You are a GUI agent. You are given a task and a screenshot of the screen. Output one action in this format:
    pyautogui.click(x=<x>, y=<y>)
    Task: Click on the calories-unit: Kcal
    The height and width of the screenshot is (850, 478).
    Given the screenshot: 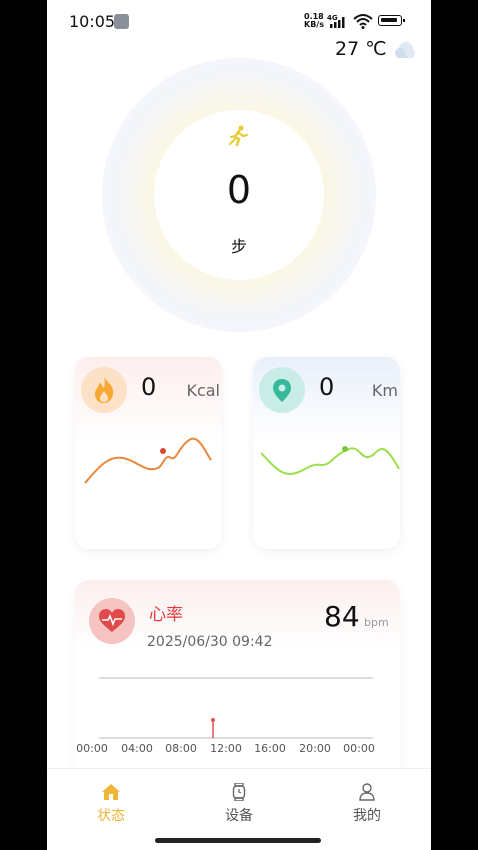 What is the action you would take?
    pyautogui.click(x=203, y=390)
    